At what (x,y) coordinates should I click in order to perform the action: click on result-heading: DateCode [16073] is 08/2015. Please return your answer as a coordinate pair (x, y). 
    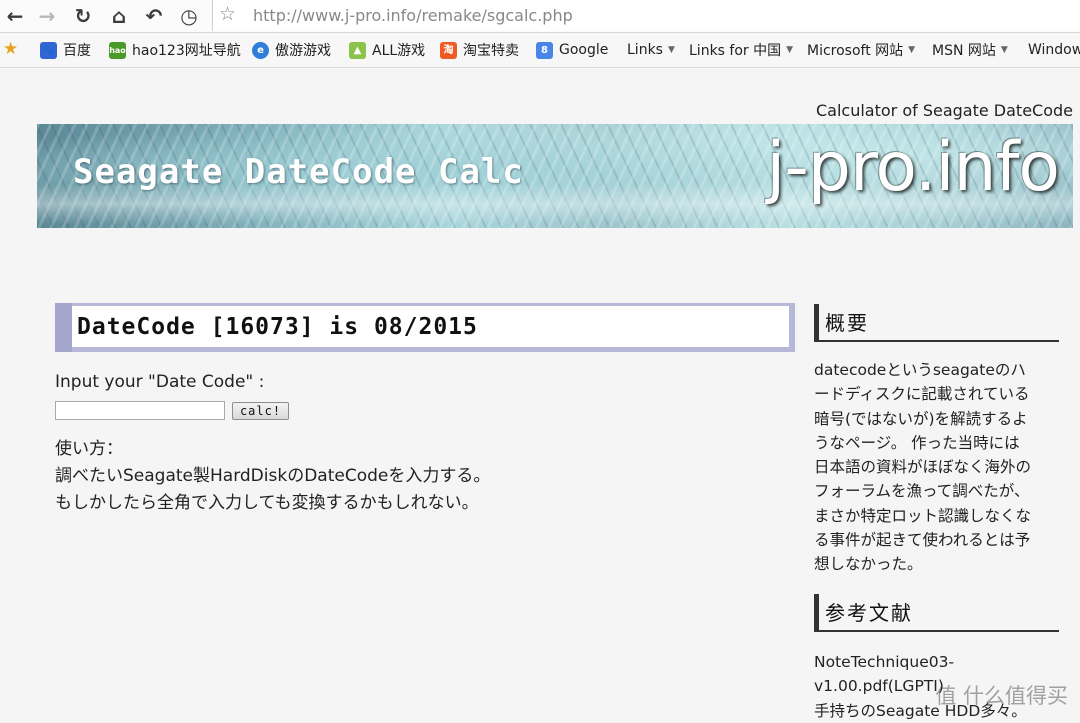
    Looking at the image, I should click on (425, 327).